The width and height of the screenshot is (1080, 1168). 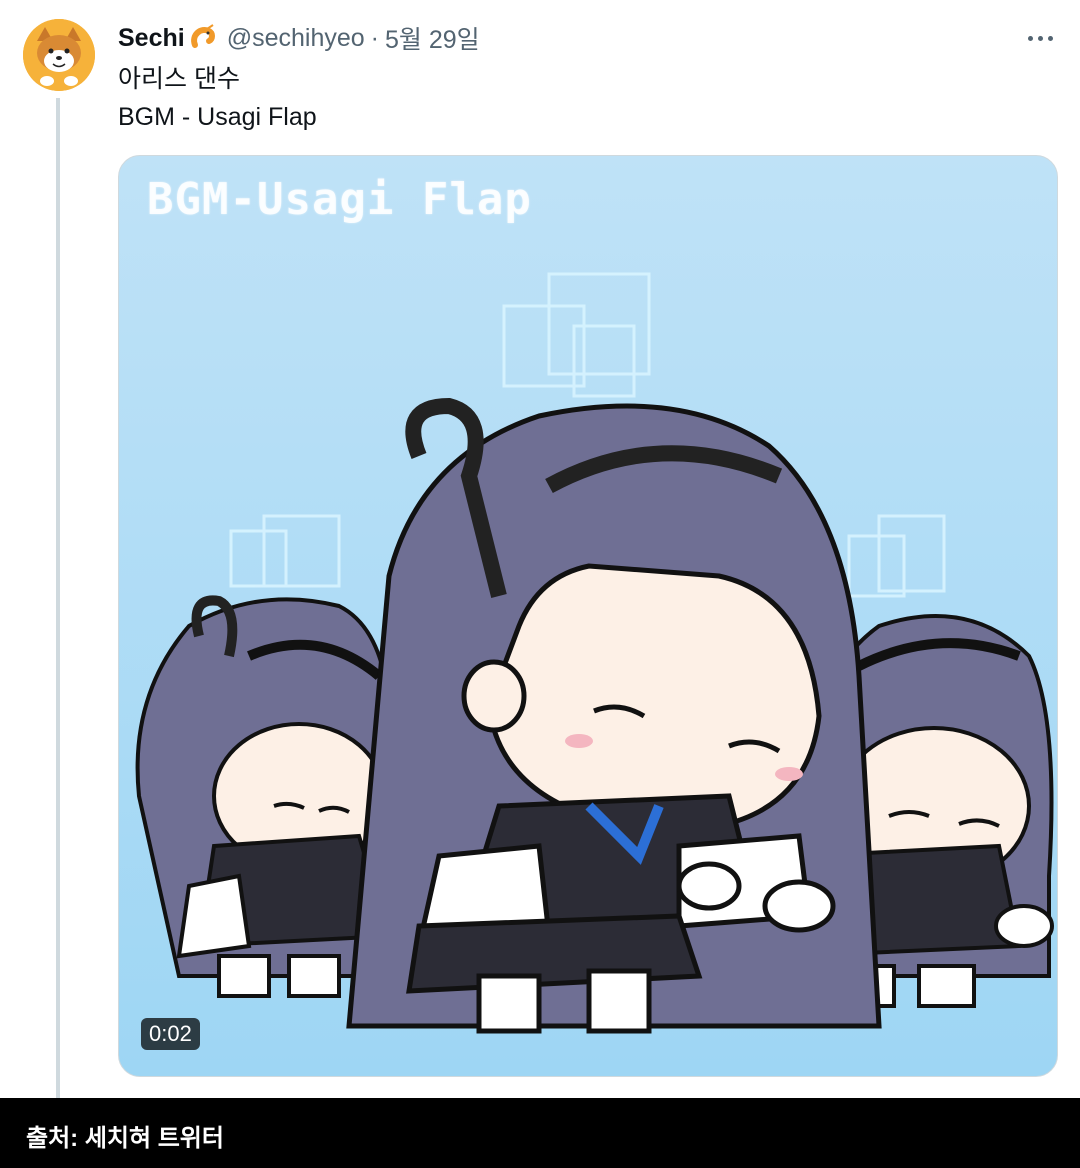 I want to click on tweet-text-line: BGM - Usagi Flap, so click(x=217, y=117).